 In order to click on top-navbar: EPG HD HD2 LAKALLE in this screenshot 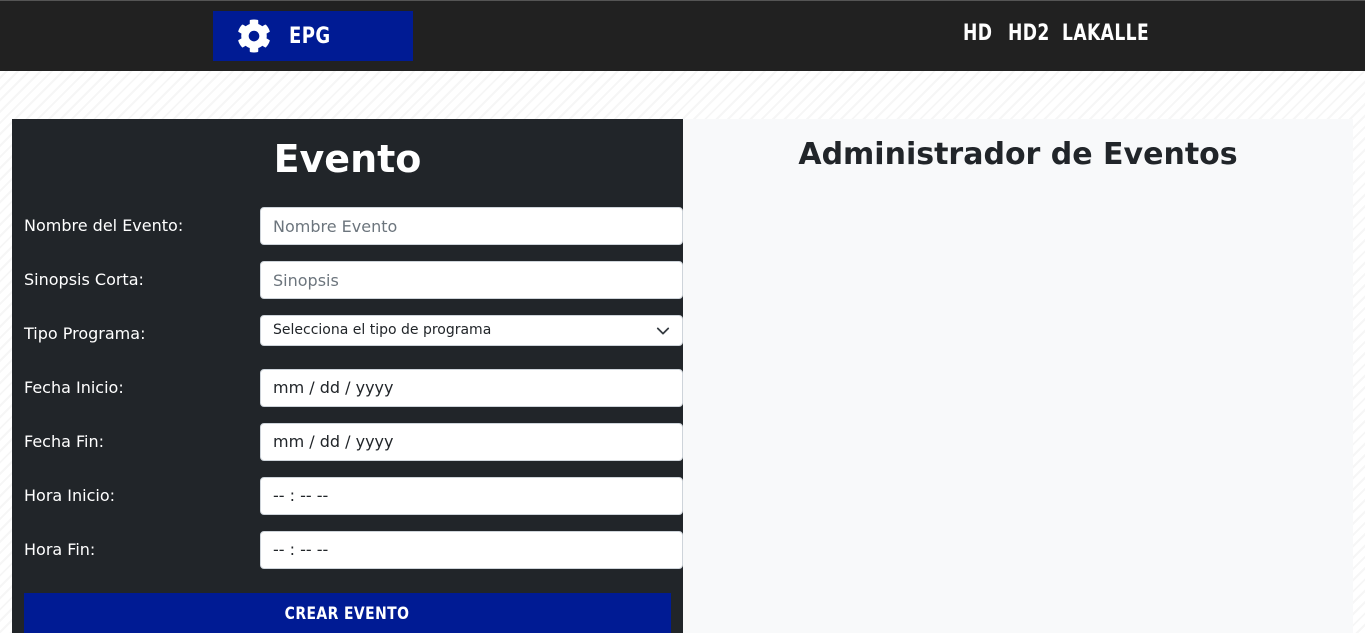, I will do `click(682, 35)`.